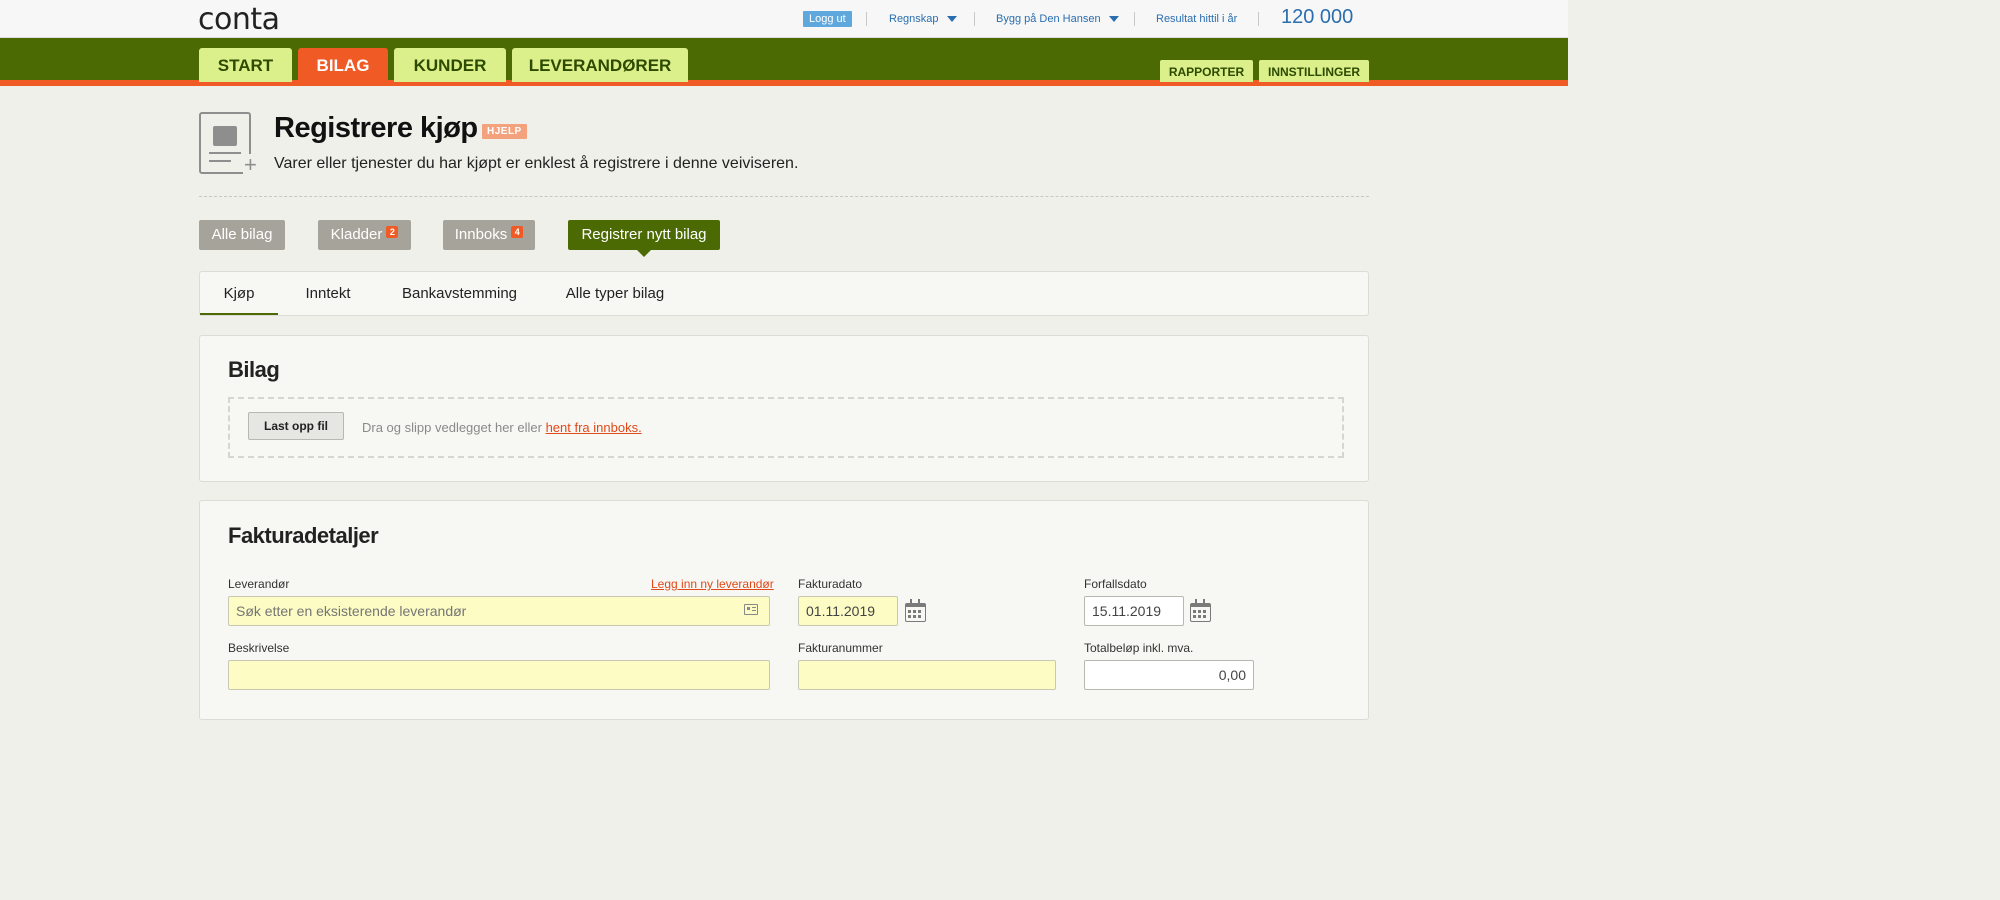 This screenshot has height=900, width=2000. What do you see at coordinates (328, 293) in the screenshot?
I see `tab-inntekt: Inntekt` at bounding box center [328, 293].